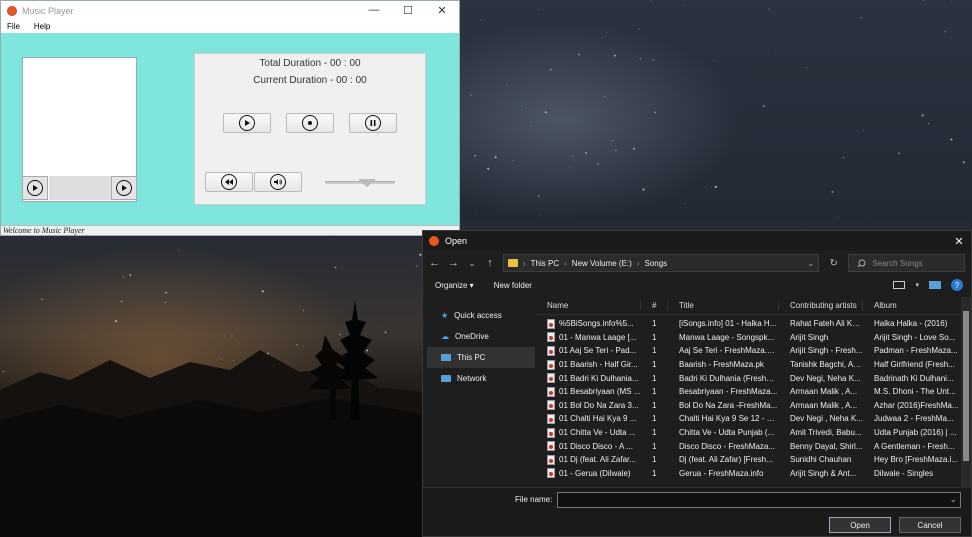 The image size is (972, 537). Describe the element at coordinates (602, 263) in the screenshot. I see `breadcrumb-volume: New Volume (E:)` at that location.